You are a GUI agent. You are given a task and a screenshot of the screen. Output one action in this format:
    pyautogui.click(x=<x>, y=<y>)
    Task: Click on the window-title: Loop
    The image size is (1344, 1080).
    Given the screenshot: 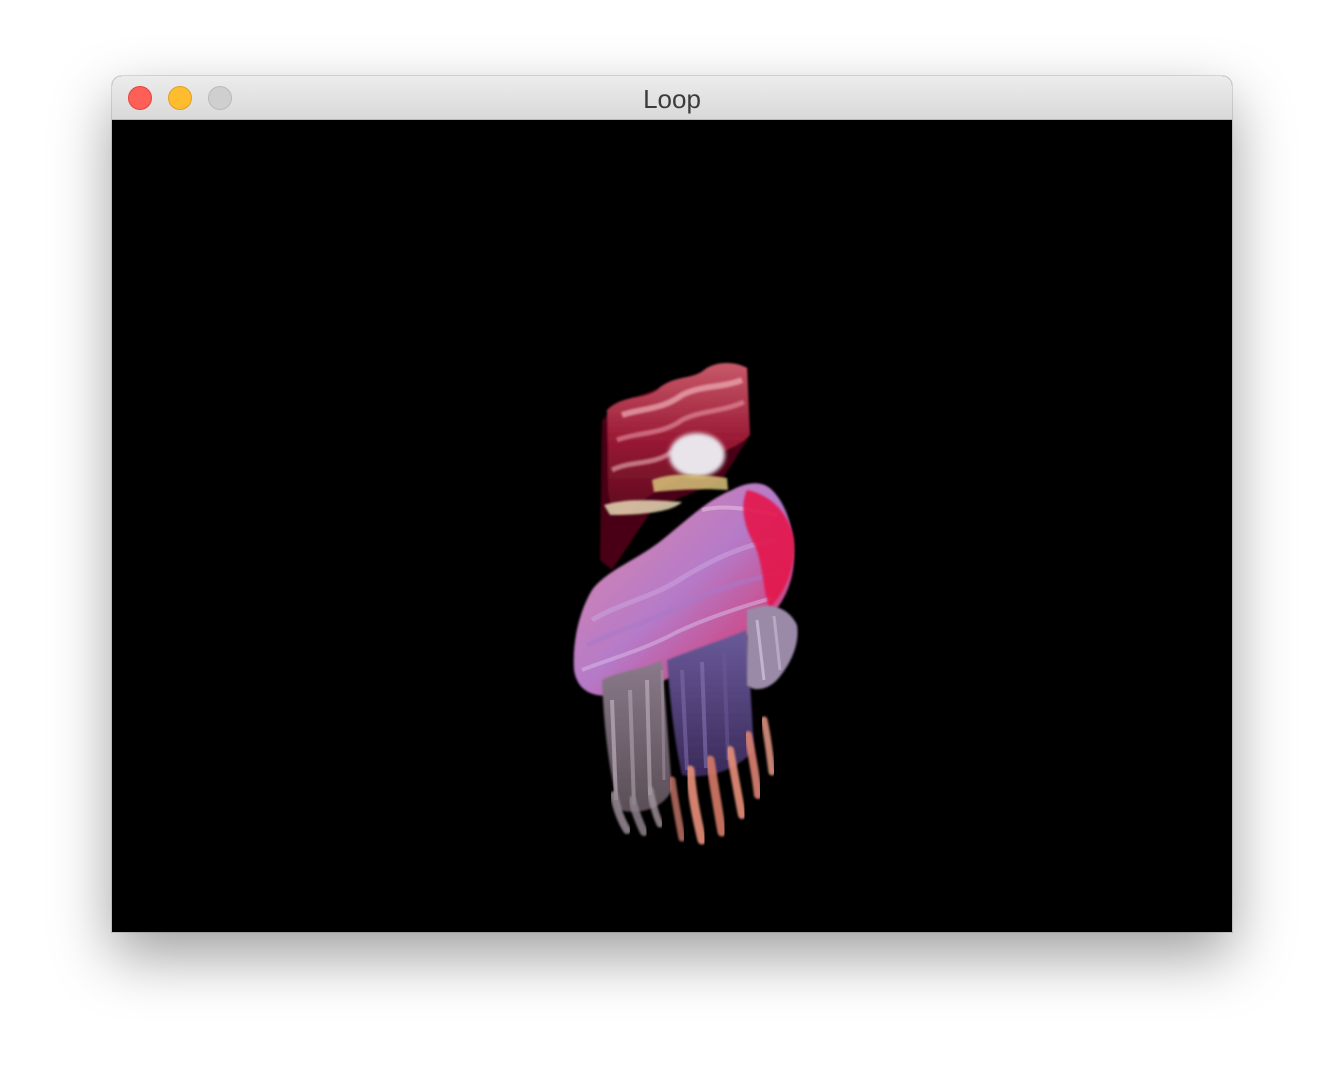 What is the action you would take?
    pyautogui.click(x=672, y=99)
    